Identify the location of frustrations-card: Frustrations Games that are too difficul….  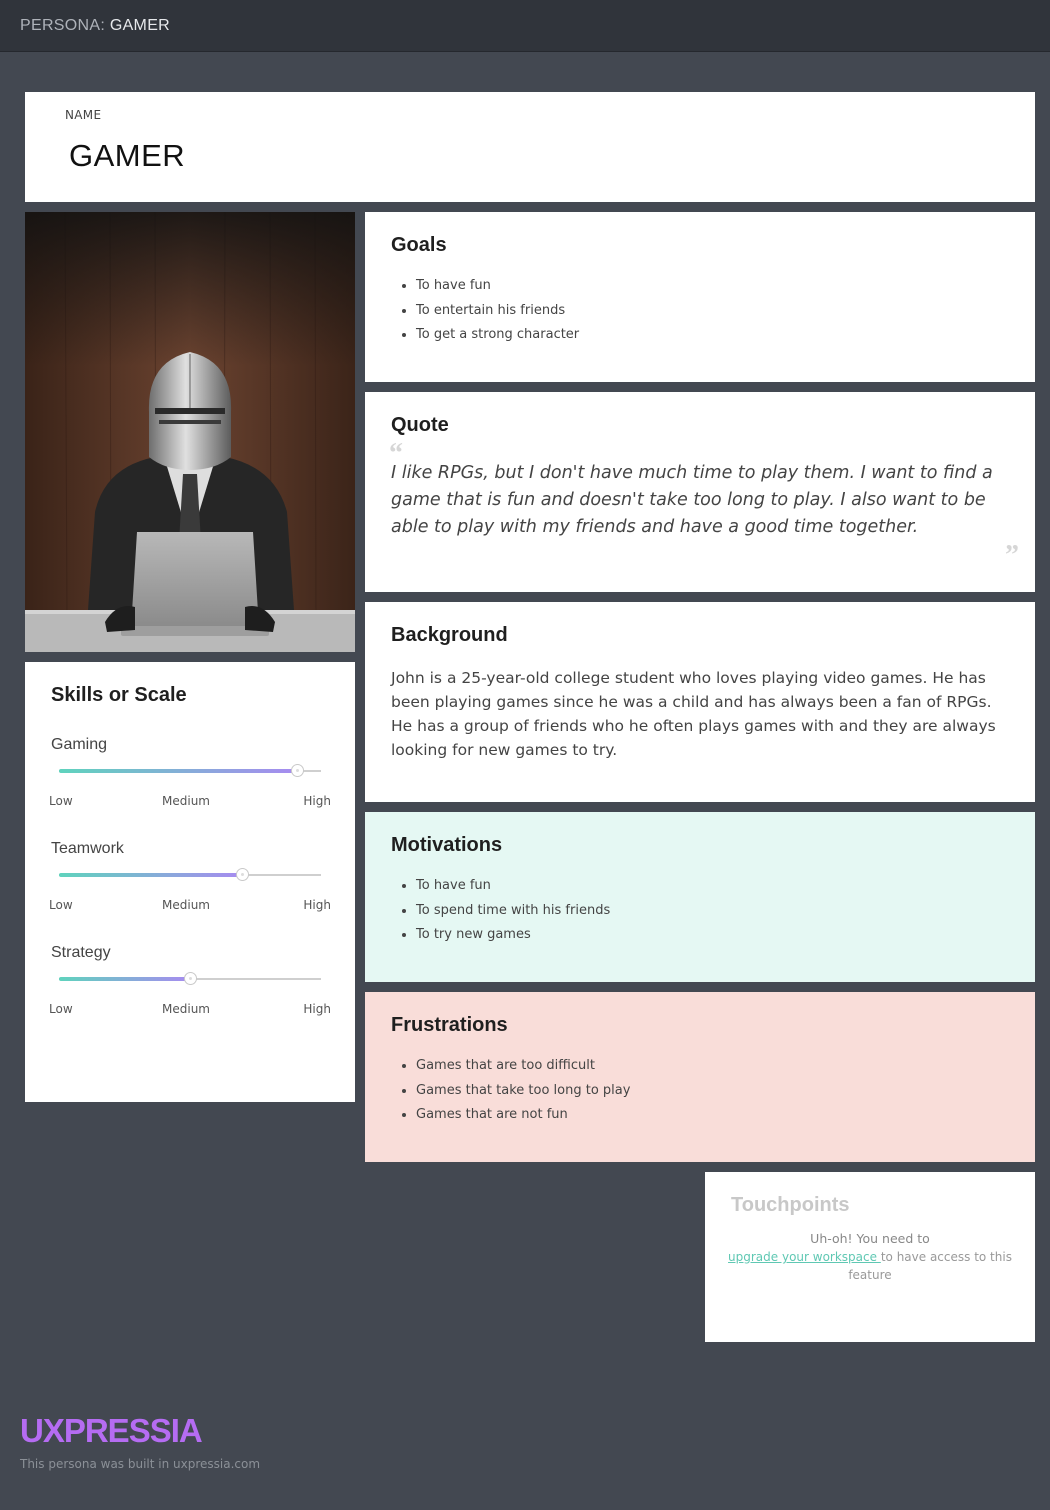
(700, 1077).